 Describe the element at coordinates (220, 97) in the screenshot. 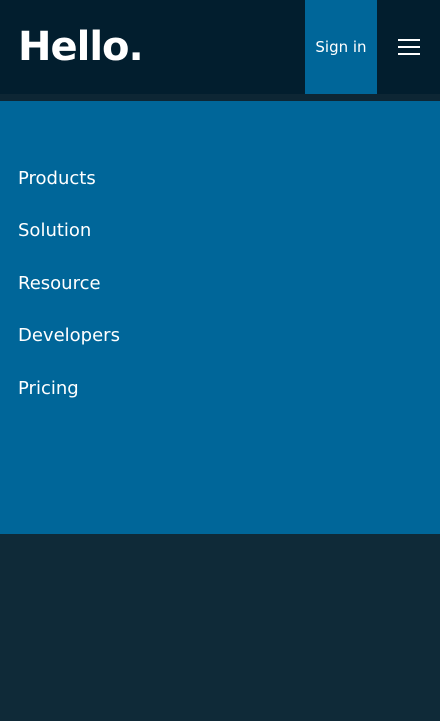

I see `header-divider` at that location.